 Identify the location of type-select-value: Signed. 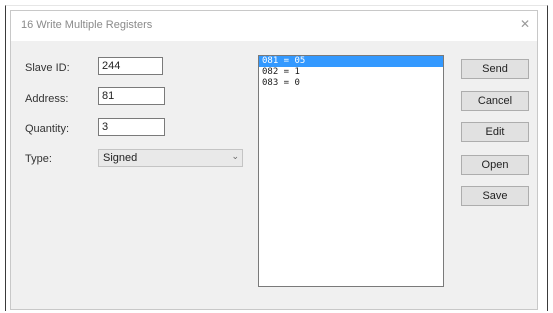
(120, 158).